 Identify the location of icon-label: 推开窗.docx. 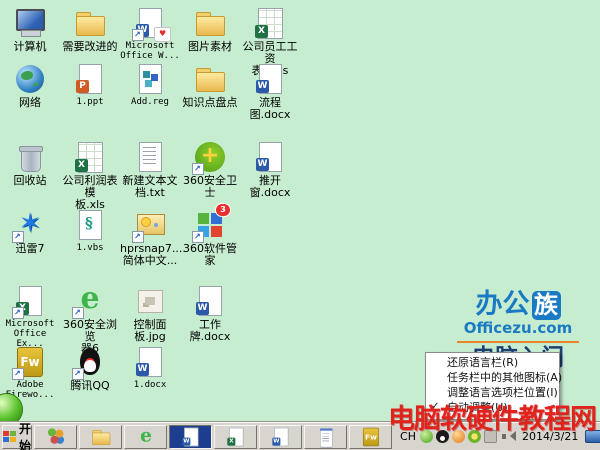
(270, 186).